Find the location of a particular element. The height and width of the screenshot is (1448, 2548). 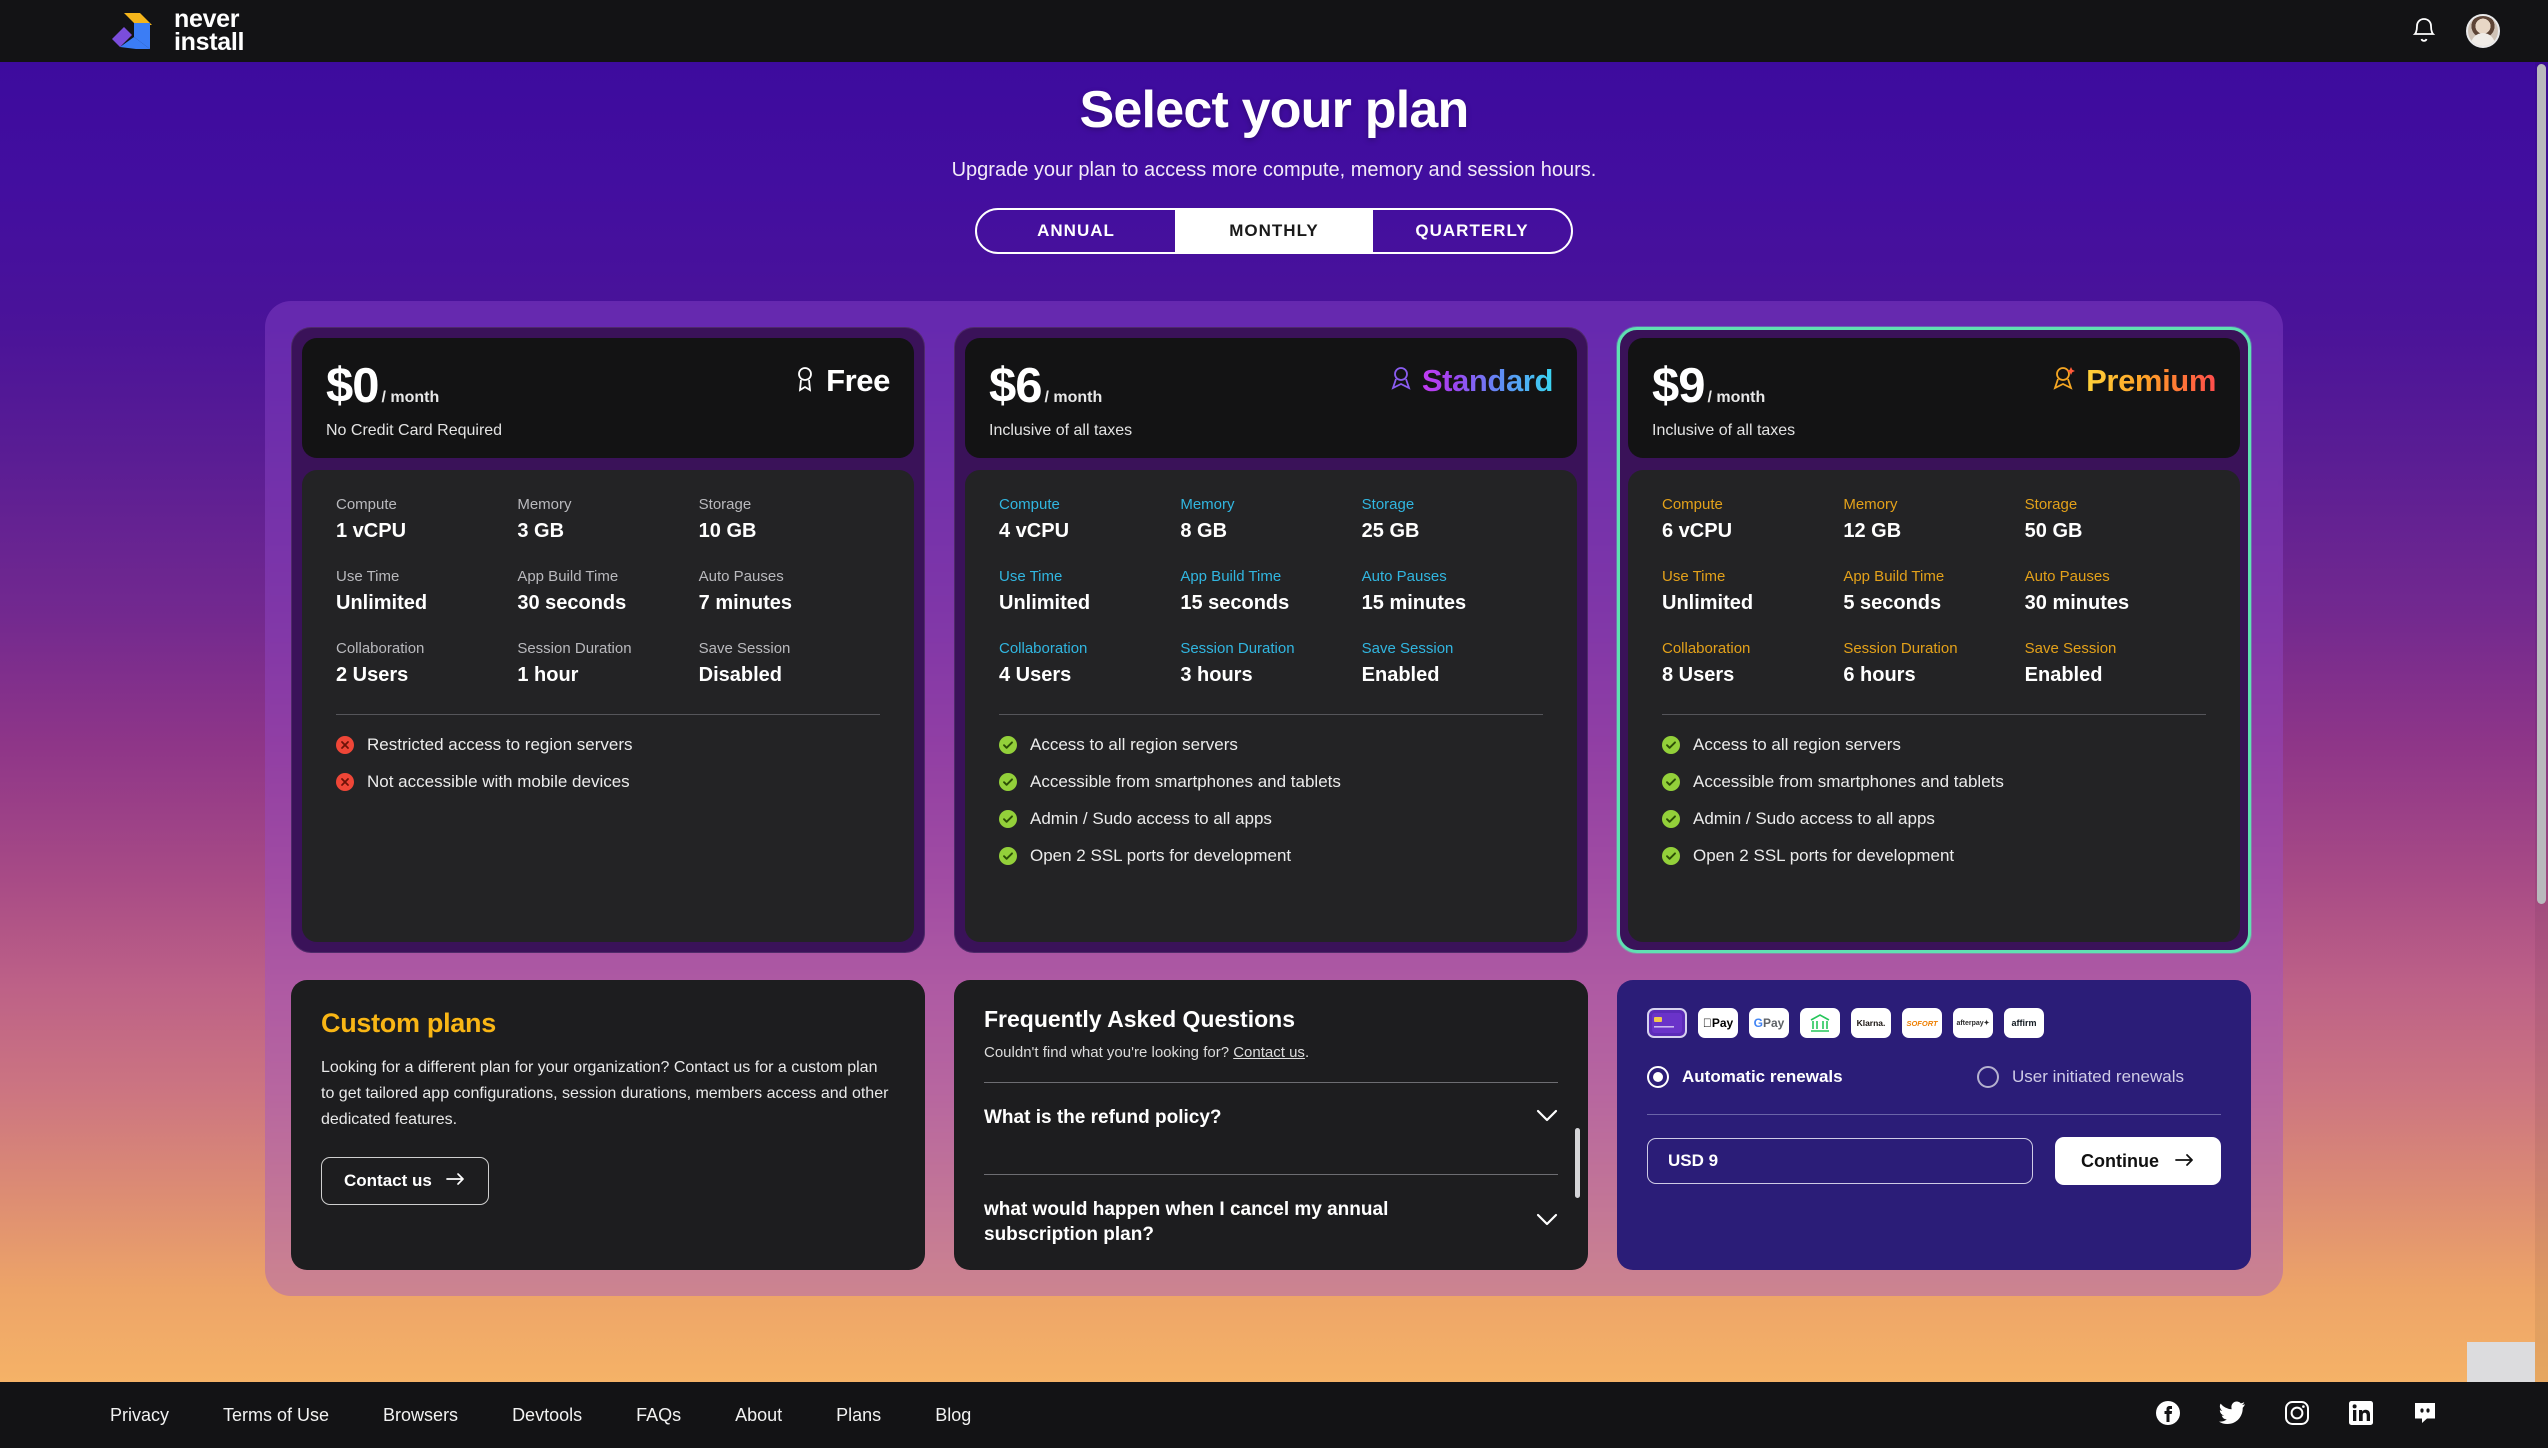

spec-value: 30 minutes is located at coordinates (2077, 603).